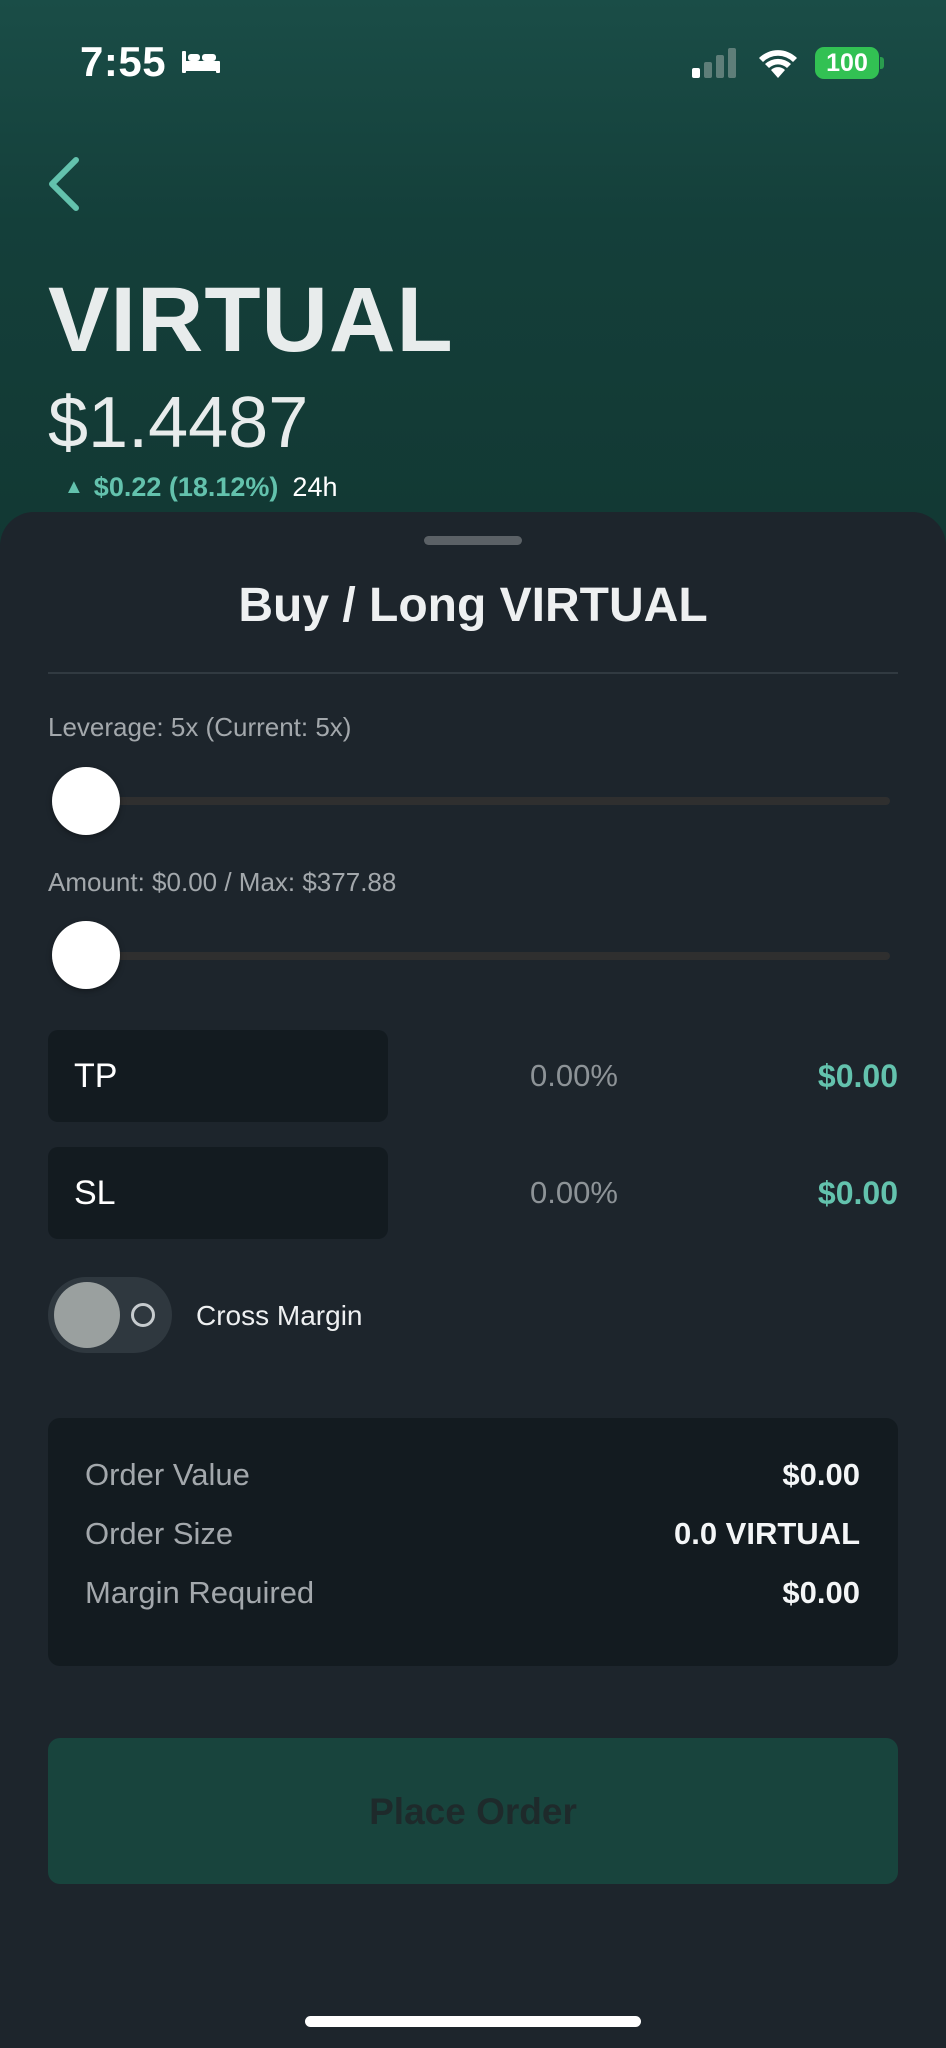 The image size is (946, 2048). I want to click on price-change-value: $0.22 (18.12%), so click(186, 487).